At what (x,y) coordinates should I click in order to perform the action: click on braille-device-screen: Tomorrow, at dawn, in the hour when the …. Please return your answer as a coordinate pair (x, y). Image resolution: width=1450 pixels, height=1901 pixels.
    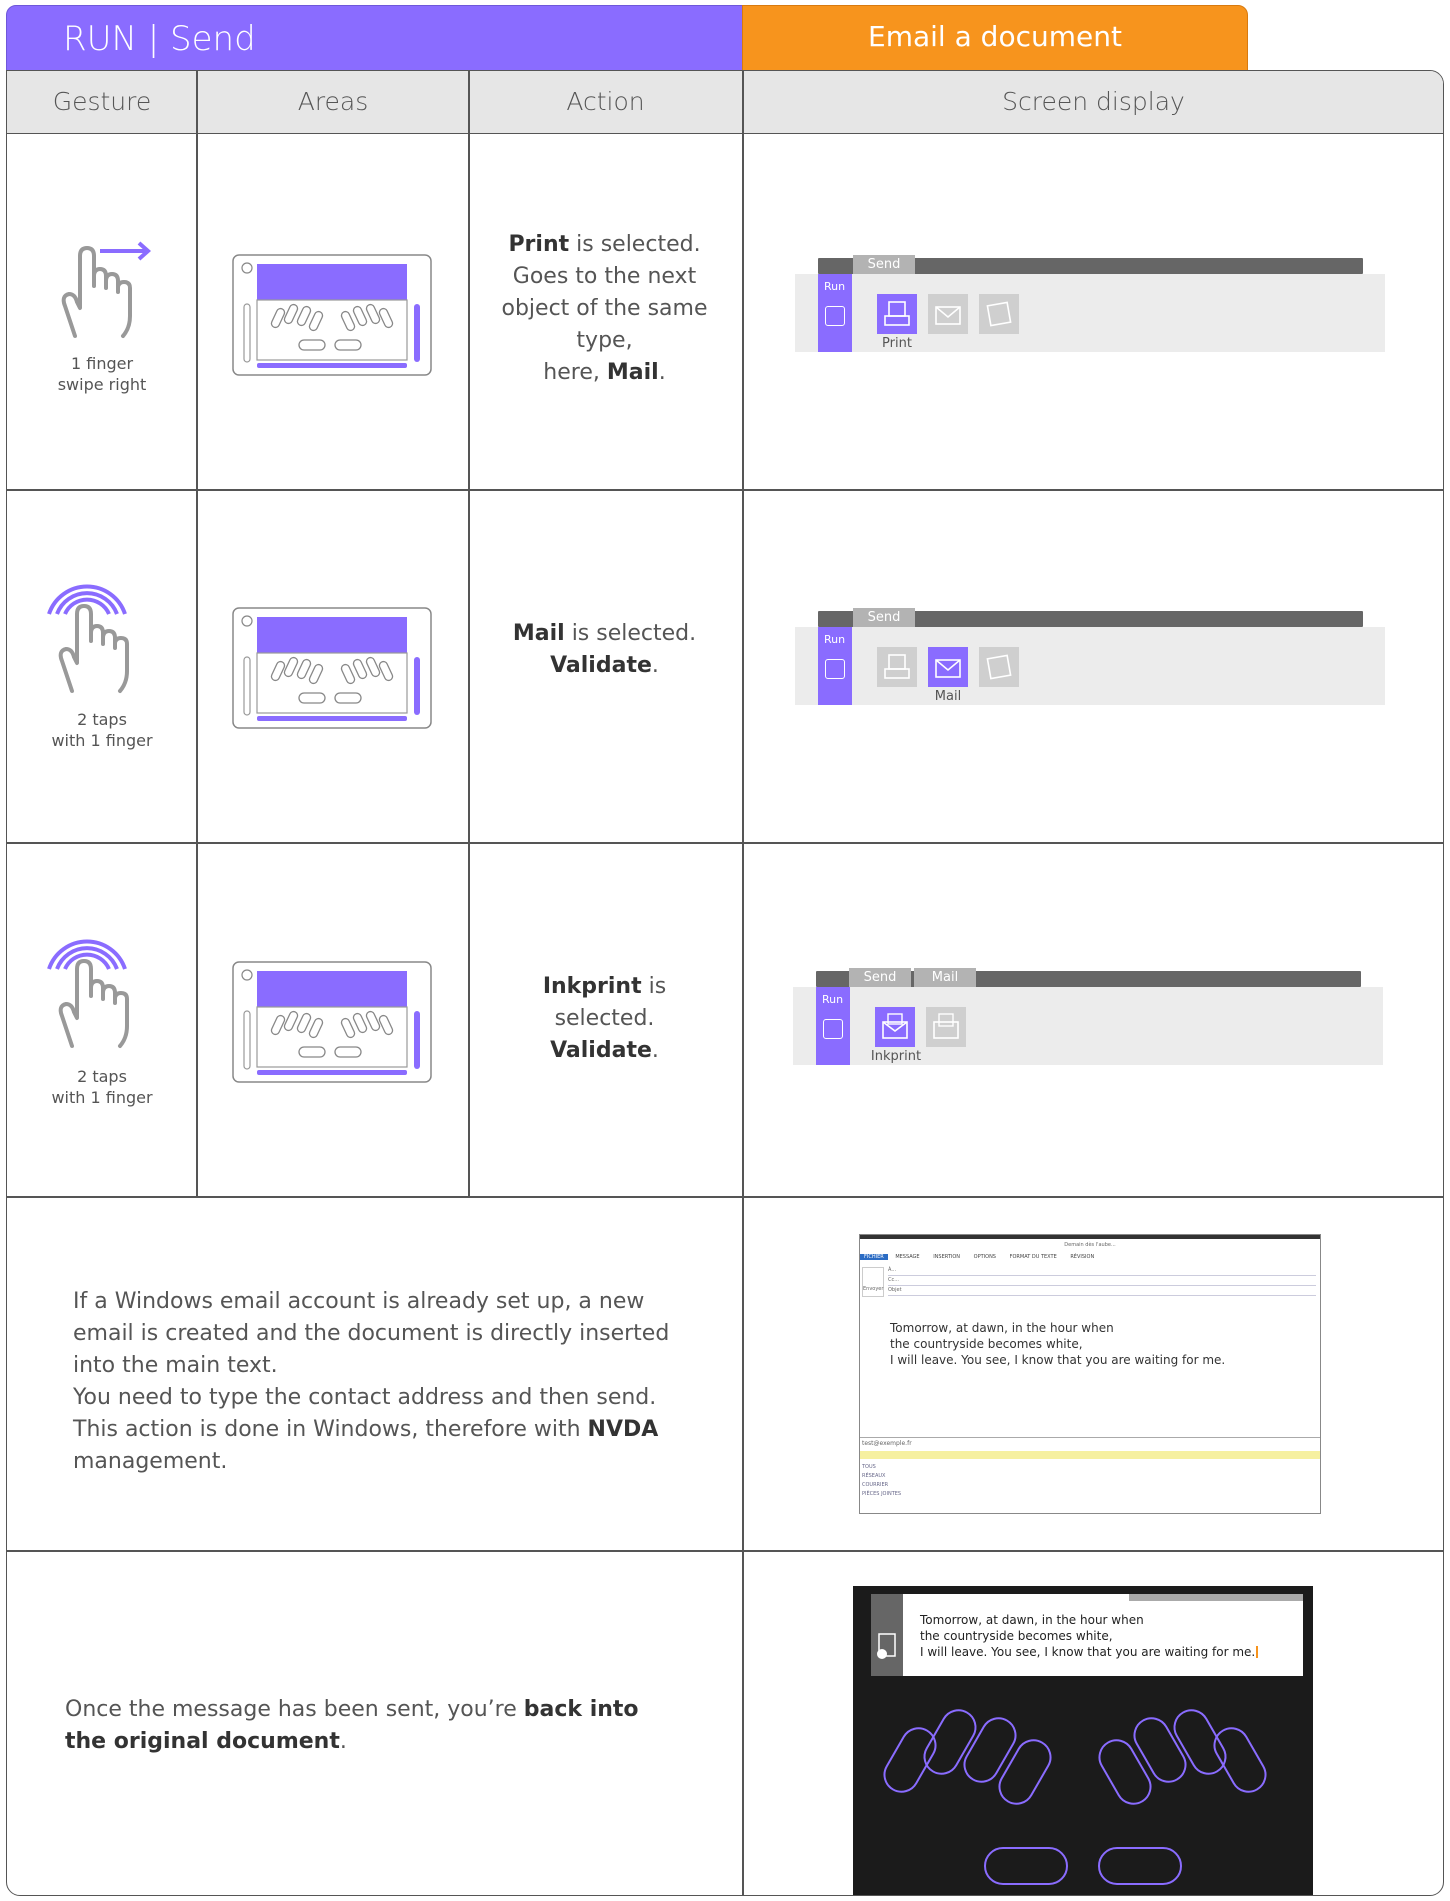
    Looking at the image, I should click on (1083, 1740).